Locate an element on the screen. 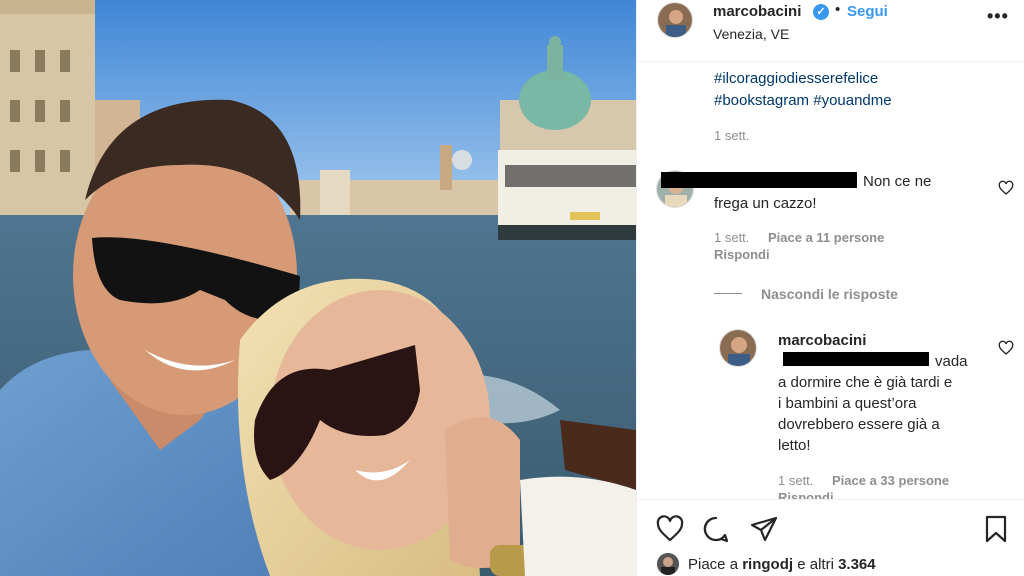 The width and height of the screenshot is (1024, 576). post-header: marcobacini ✓ • Segui Venezia, VE ••• is located at coordinates (830, 31).